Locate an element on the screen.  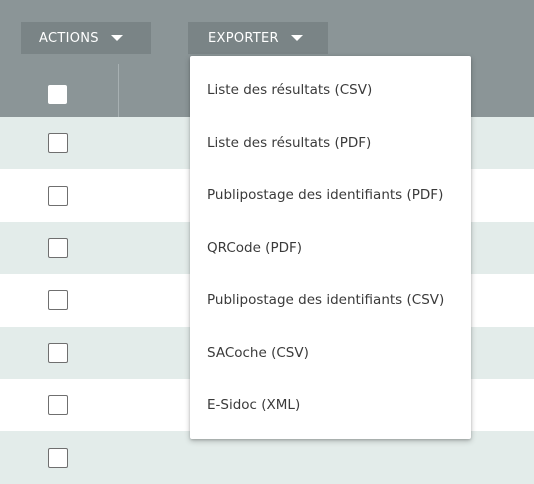
menu-item-results-pdf: Liste des résultats (PDF) is located at coordinates (330, 143).